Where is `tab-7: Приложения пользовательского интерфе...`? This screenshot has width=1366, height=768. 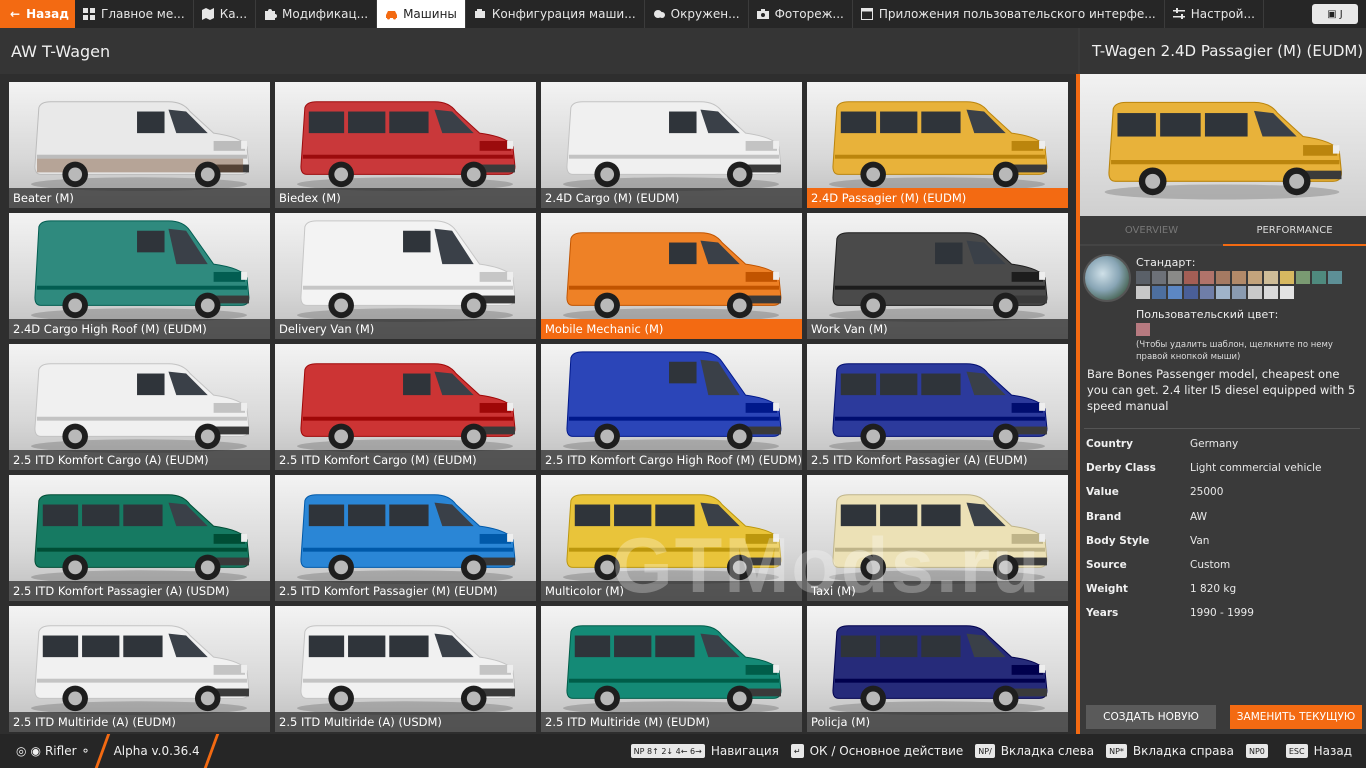 tab-7: Приложения пользовательского интерфе... is located at coordinates (1009, 14).